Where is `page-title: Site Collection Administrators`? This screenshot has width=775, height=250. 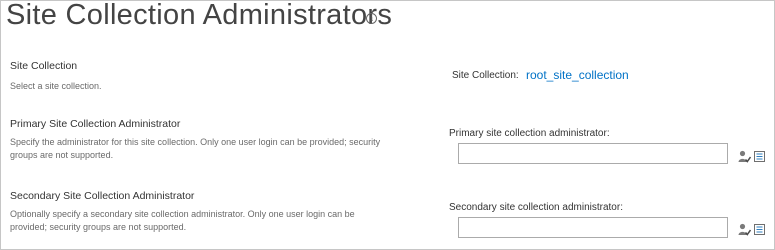 page-title: Site Collection Administrators is located at coordinates (199, 15).